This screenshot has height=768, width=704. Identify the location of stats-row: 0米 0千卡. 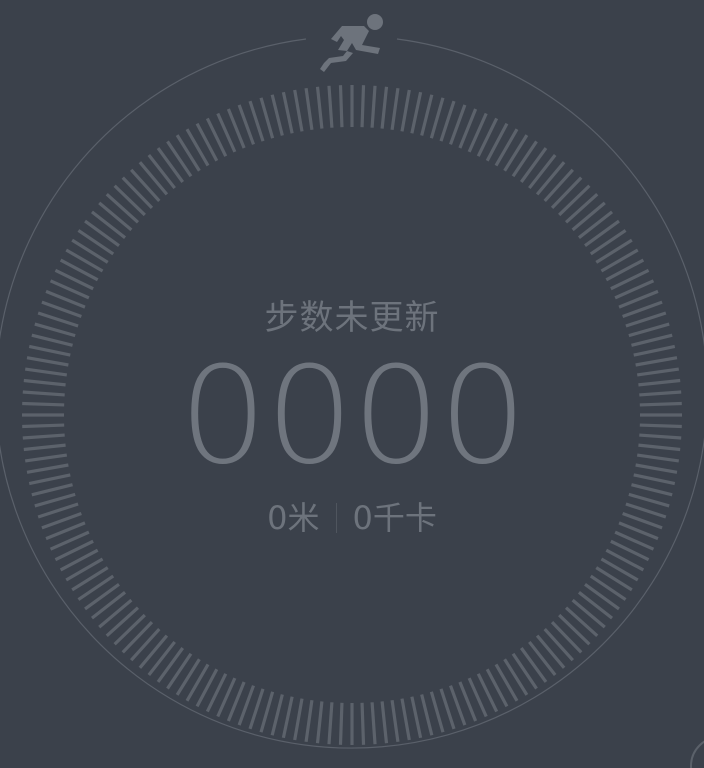
(352, 518).